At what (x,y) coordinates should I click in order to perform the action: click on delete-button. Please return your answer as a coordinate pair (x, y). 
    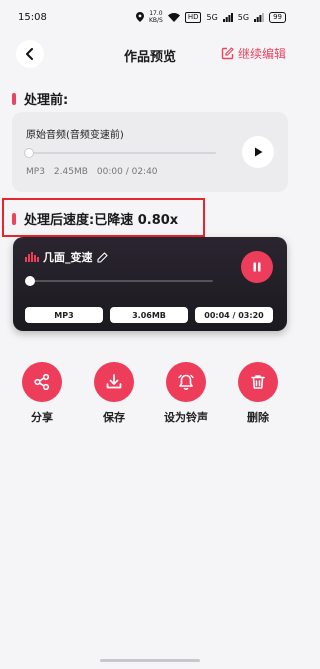
    Looking at the image, I should click on (258, 382).